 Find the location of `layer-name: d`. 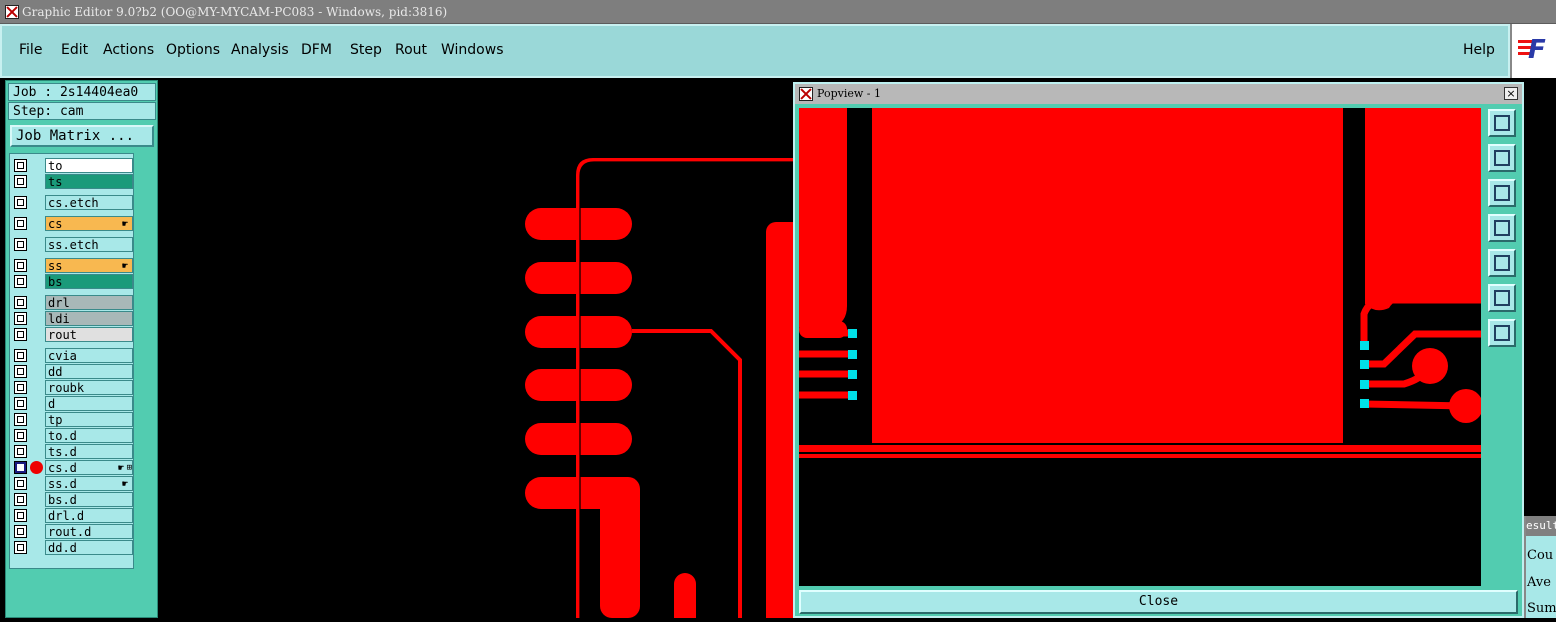

layer-name: d is located at coordinates (89, 403).